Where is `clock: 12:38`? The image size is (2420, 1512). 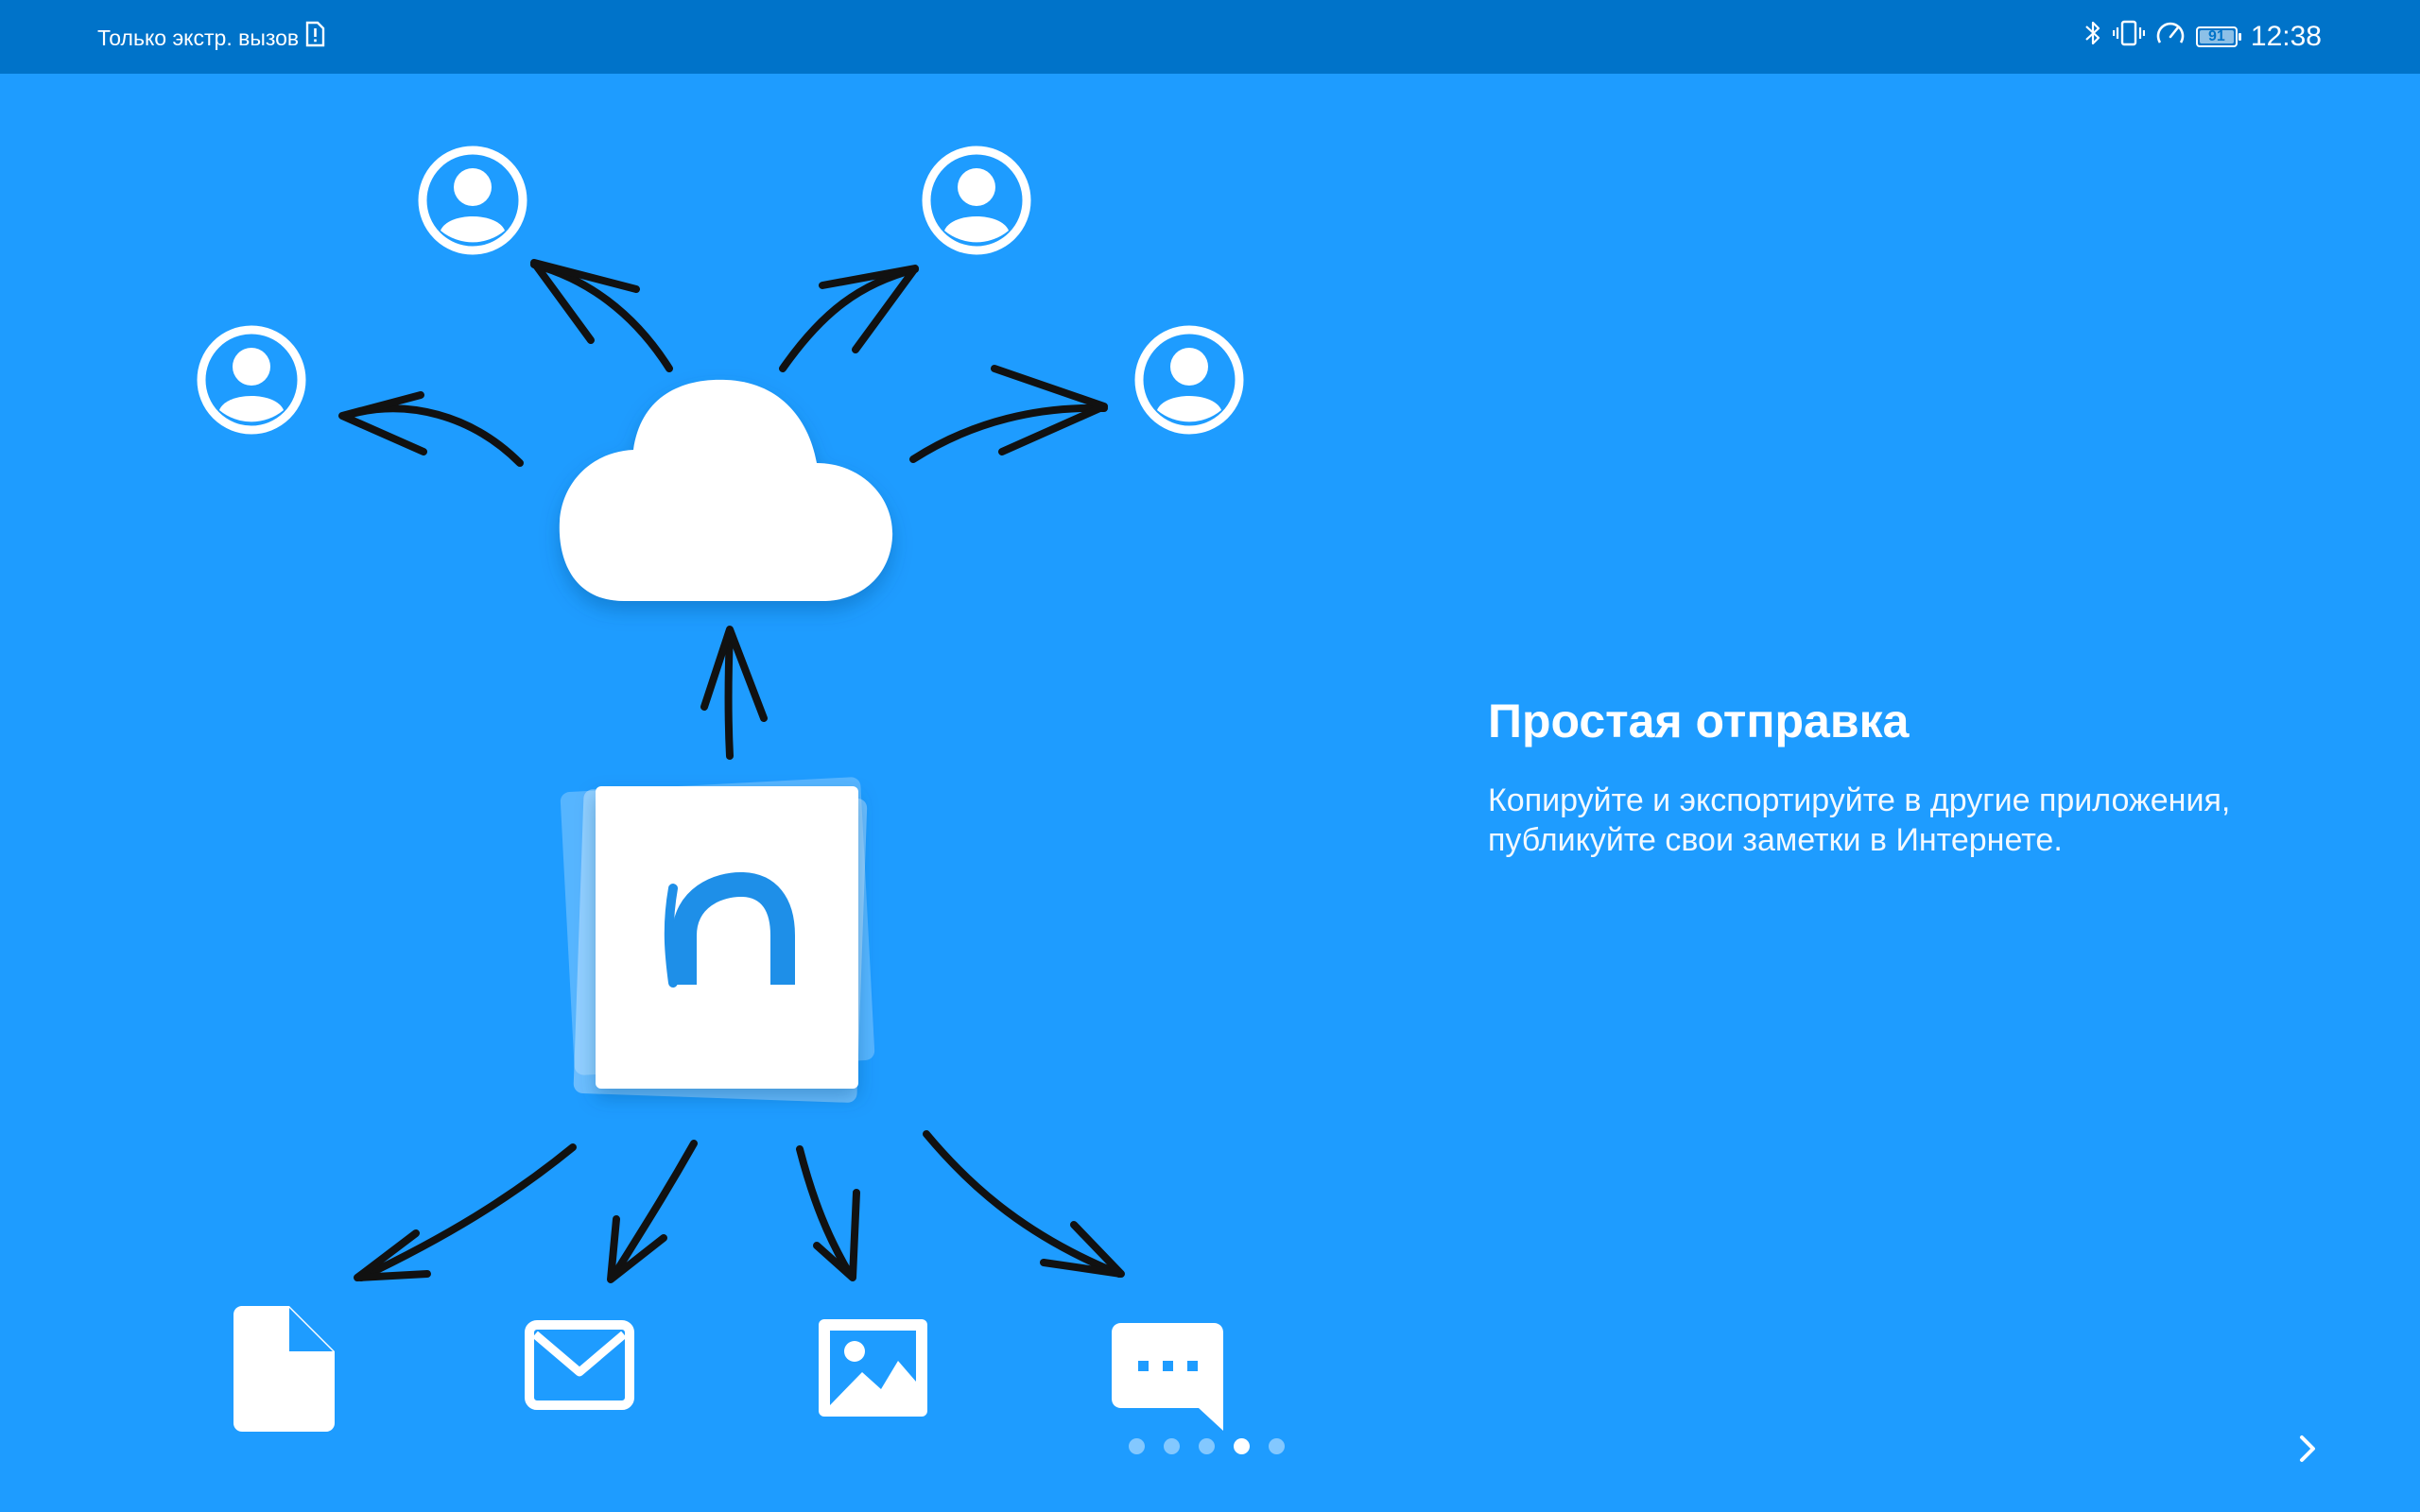
clock: 12:38 is located at coordinates (2286, 36).